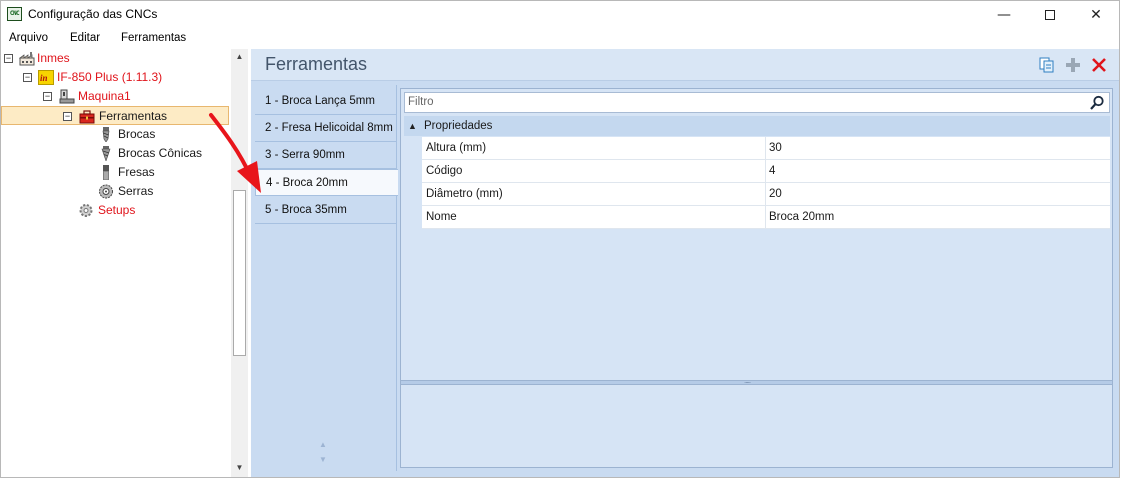 Image resolution: width=1139 pixels, height=493 pixels. I want to click on scrollbar-thumb, so click(239, 273).